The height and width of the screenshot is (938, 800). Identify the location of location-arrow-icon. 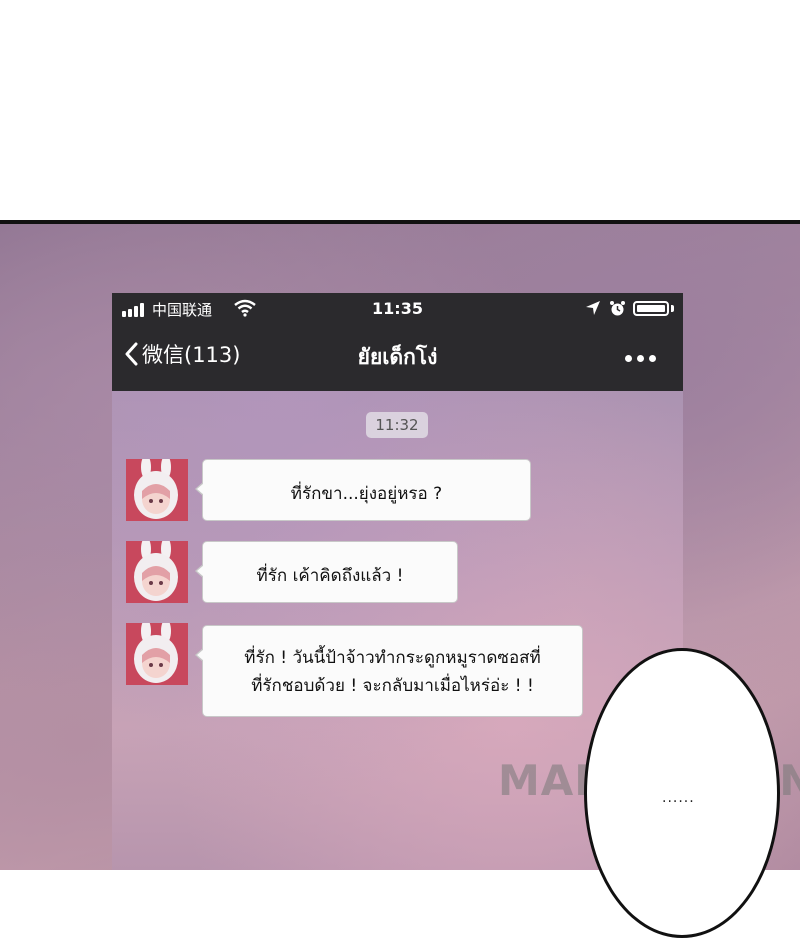
(593, 308).